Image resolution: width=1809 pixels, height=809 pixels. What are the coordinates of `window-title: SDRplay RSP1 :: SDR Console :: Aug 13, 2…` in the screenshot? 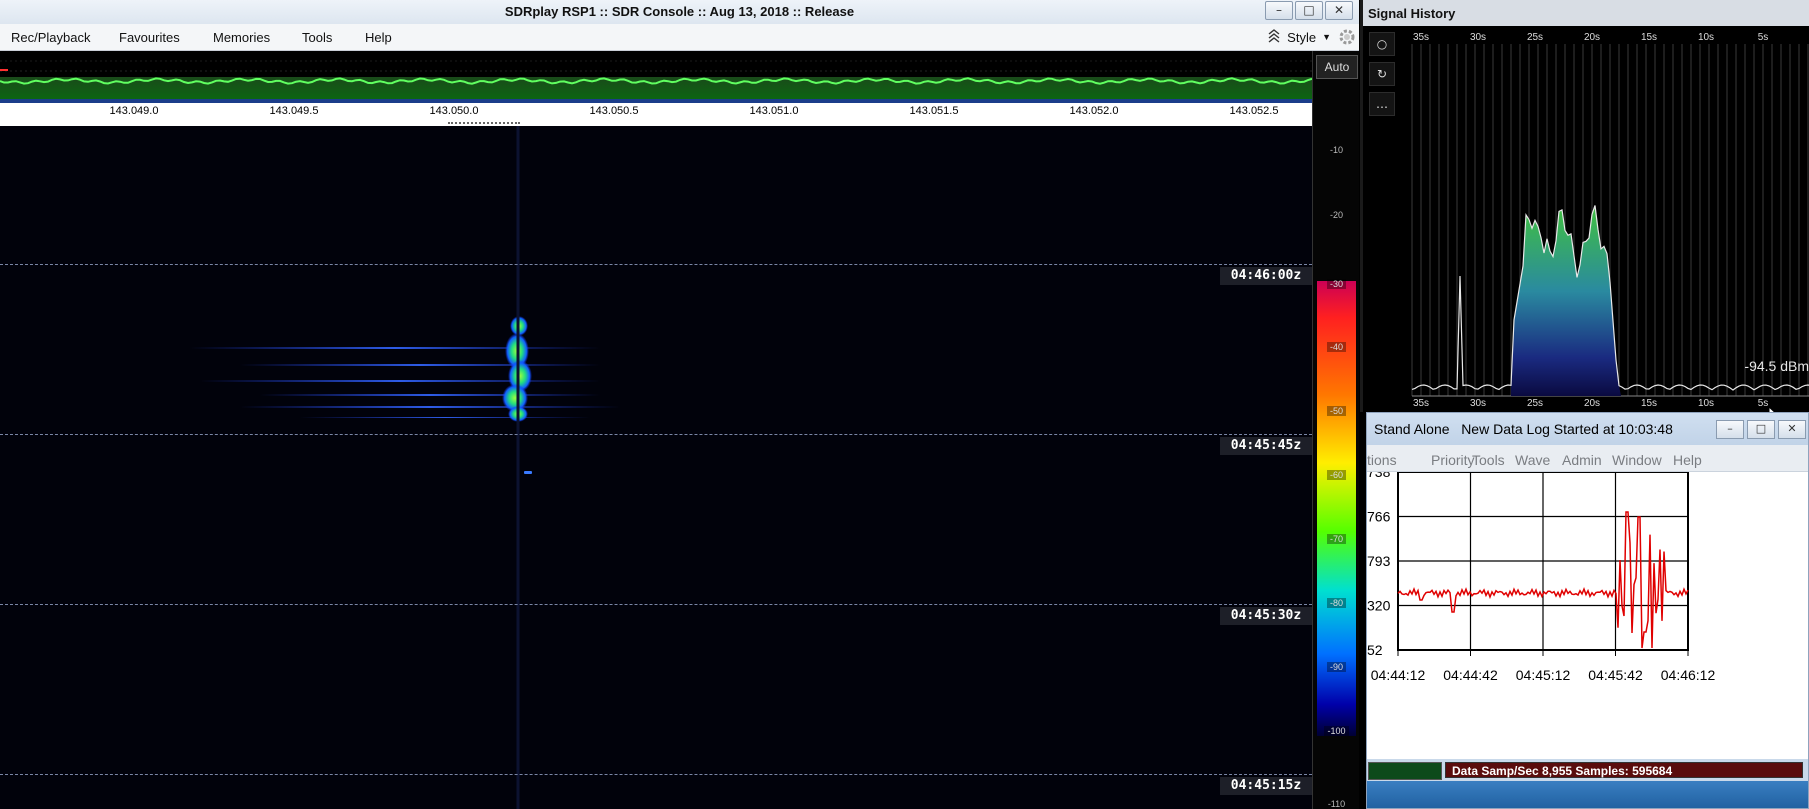 It's located at (679, 11).